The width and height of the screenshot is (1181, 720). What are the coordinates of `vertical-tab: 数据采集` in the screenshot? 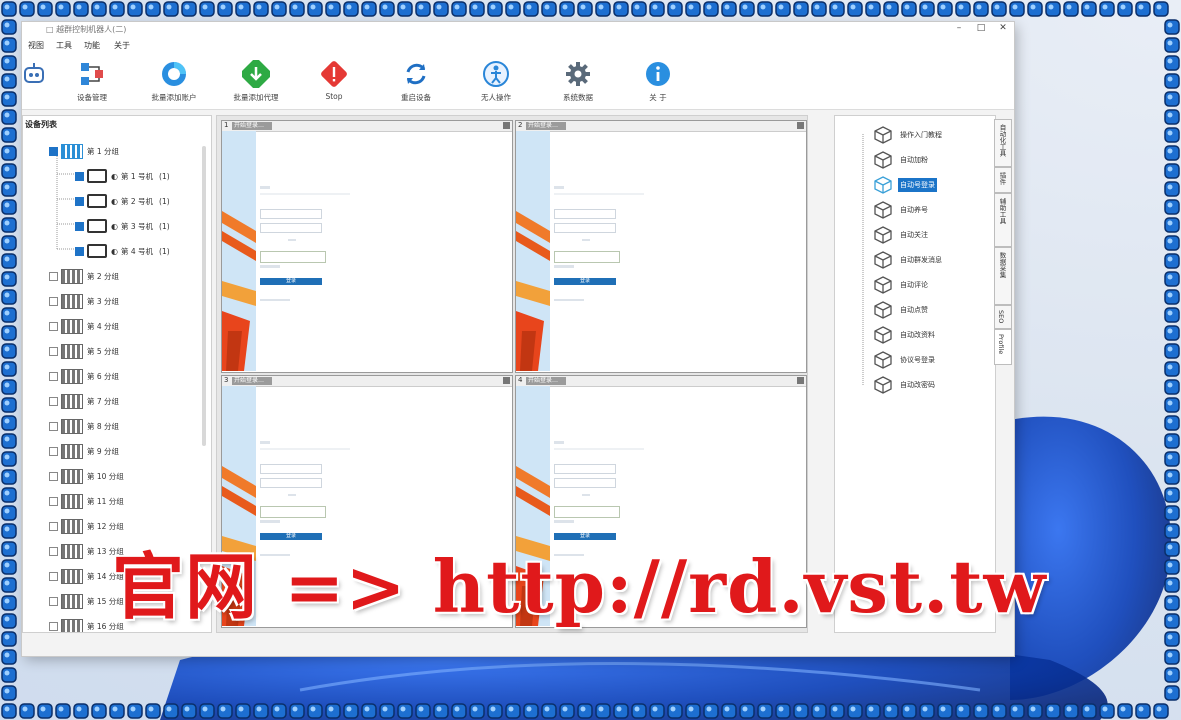 It's located at (1003, 276).